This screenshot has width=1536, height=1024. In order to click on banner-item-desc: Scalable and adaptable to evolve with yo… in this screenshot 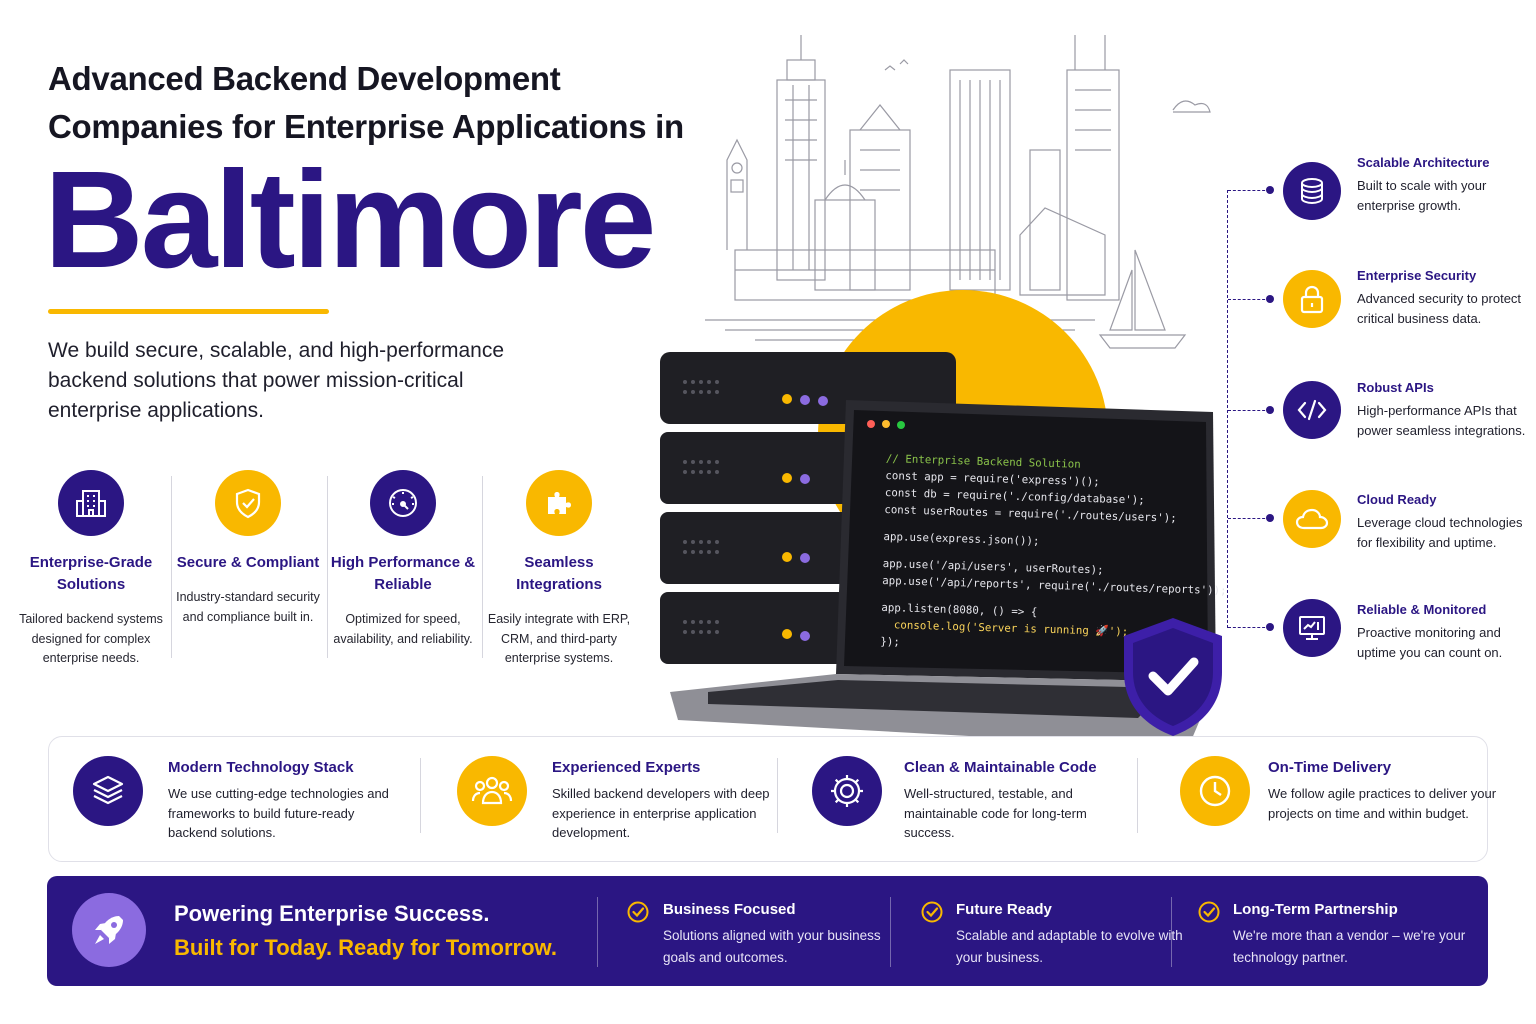, I will do `click(1069, 946)`.